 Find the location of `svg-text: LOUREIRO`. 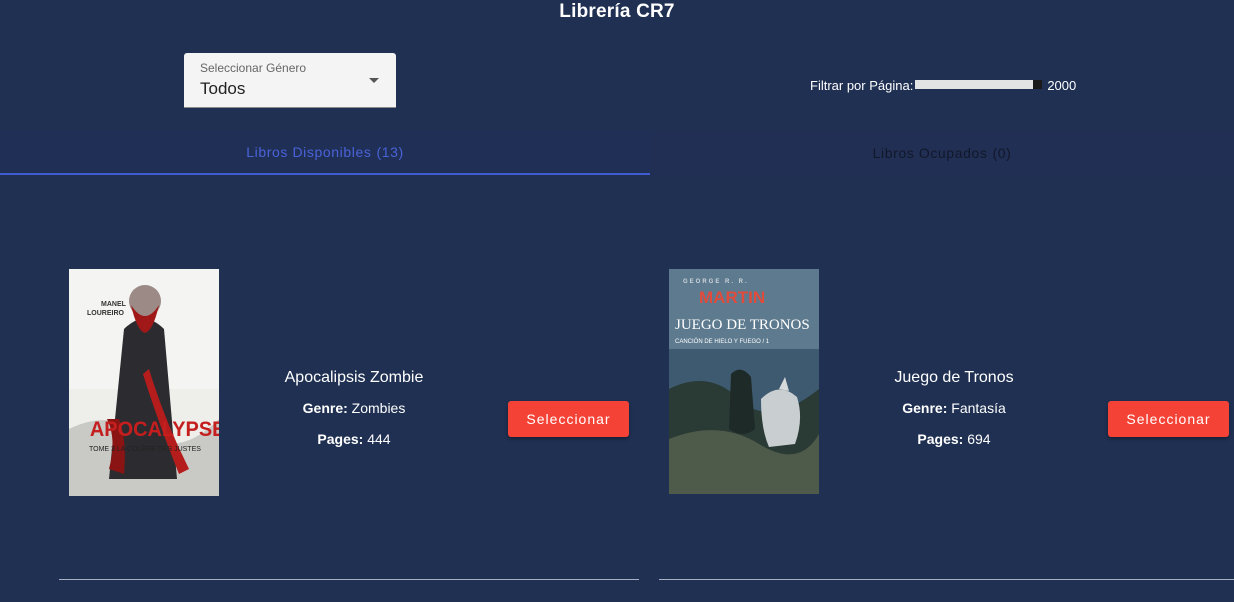

svg-text: LOUREIRO is located at coordinates (106, 313).